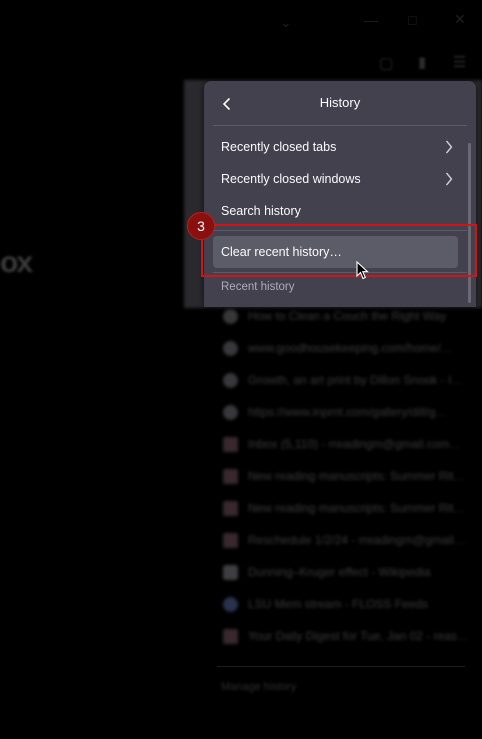 This screenshot has width=482, height=739. What do you see at coordinates (469, 223) in the screenshot?
I see `panel-scrollbar` at bounding box center [469, 223].